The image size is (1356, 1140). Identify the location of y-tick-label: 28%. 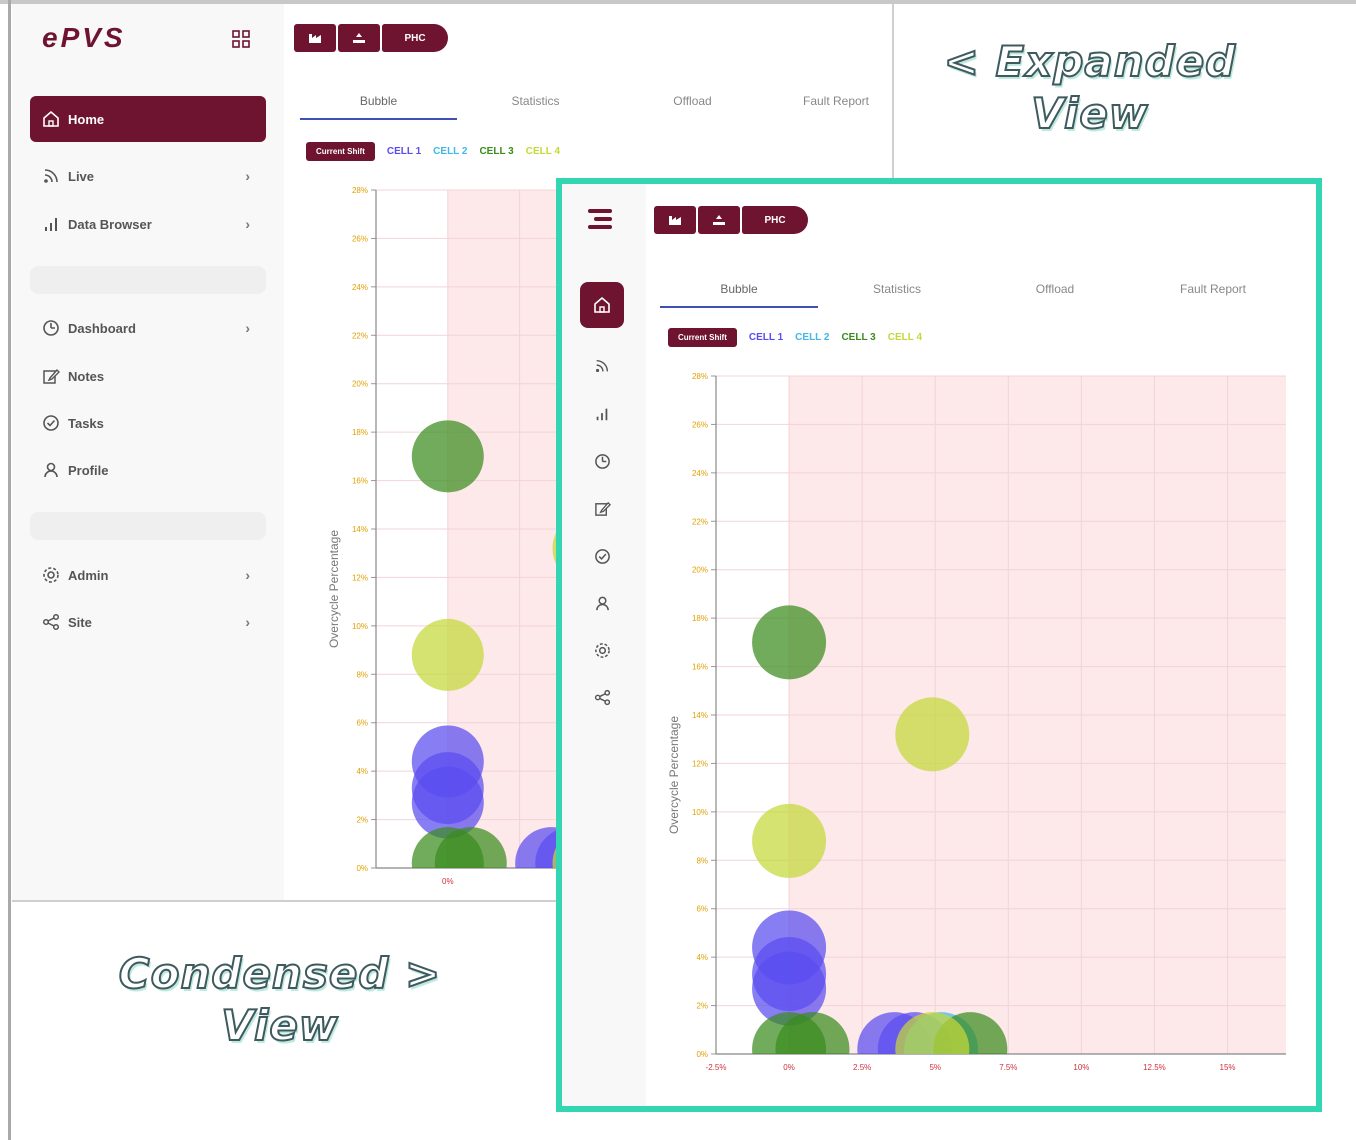
(700, 376).